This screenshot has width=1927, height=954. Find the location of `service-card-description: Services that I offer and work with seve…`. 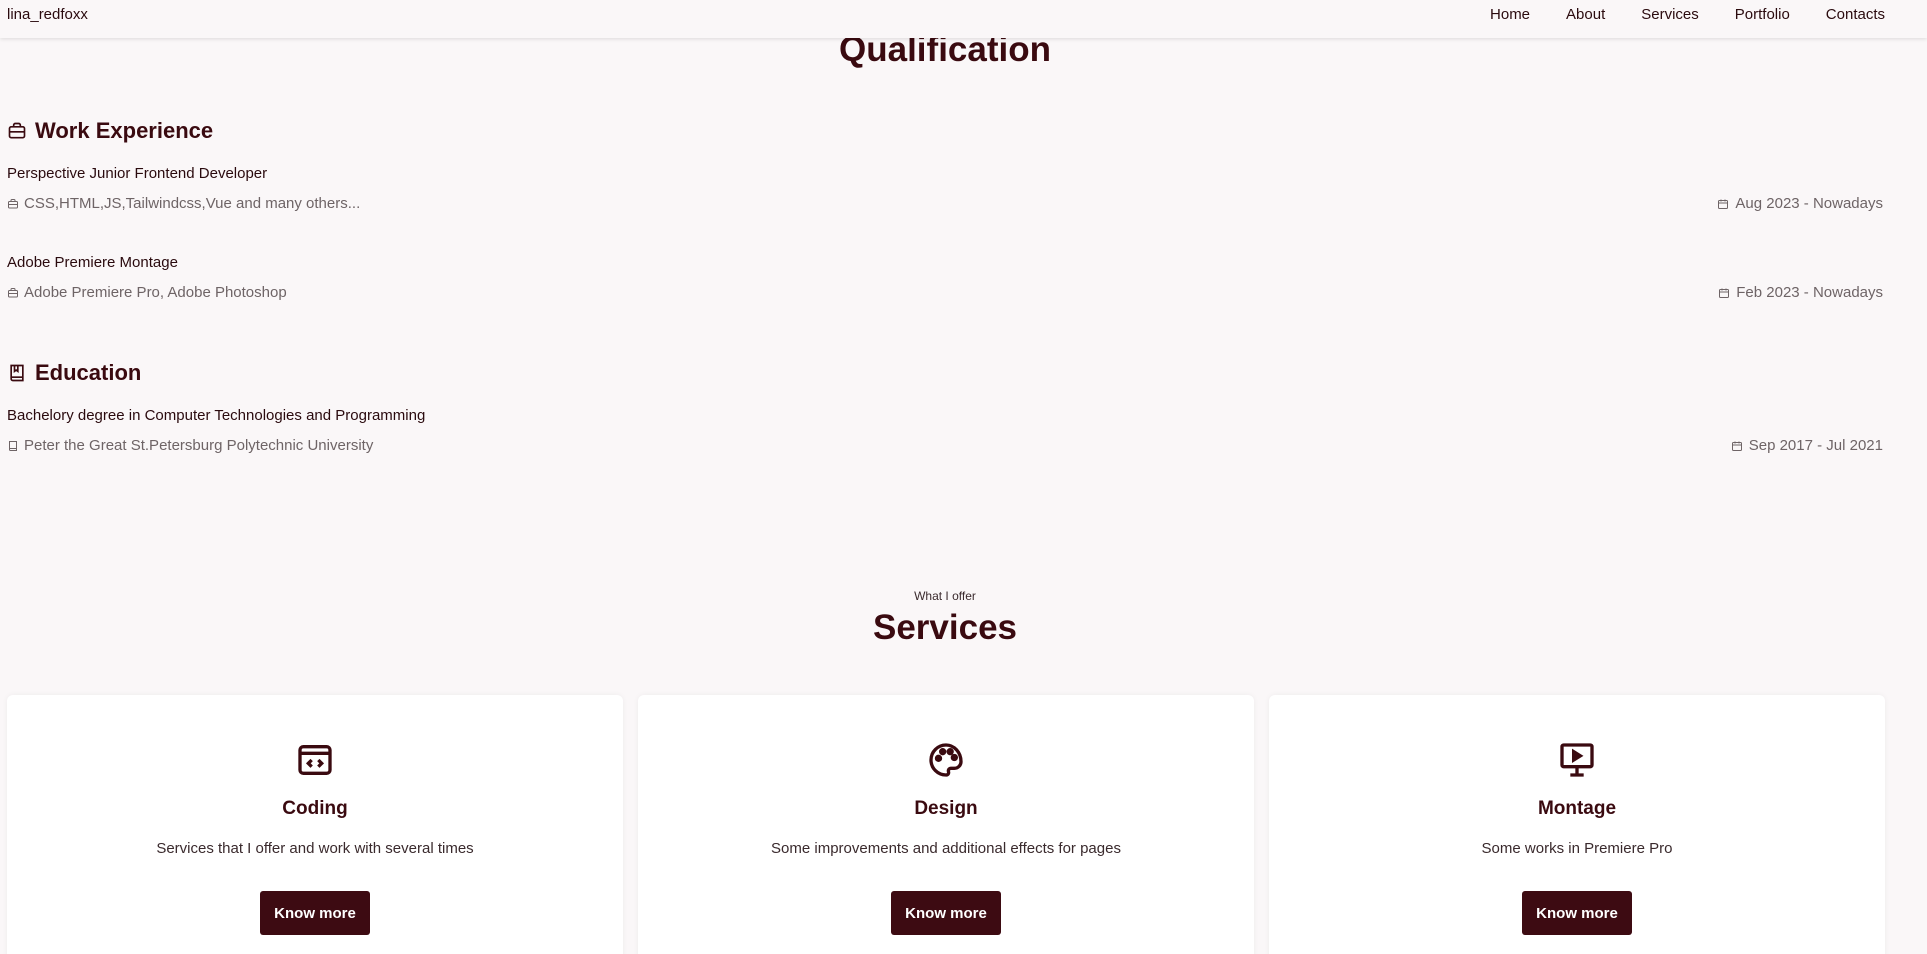

service-card-description: Services that I offer and work with seve… is located at coordinates (315, 848).